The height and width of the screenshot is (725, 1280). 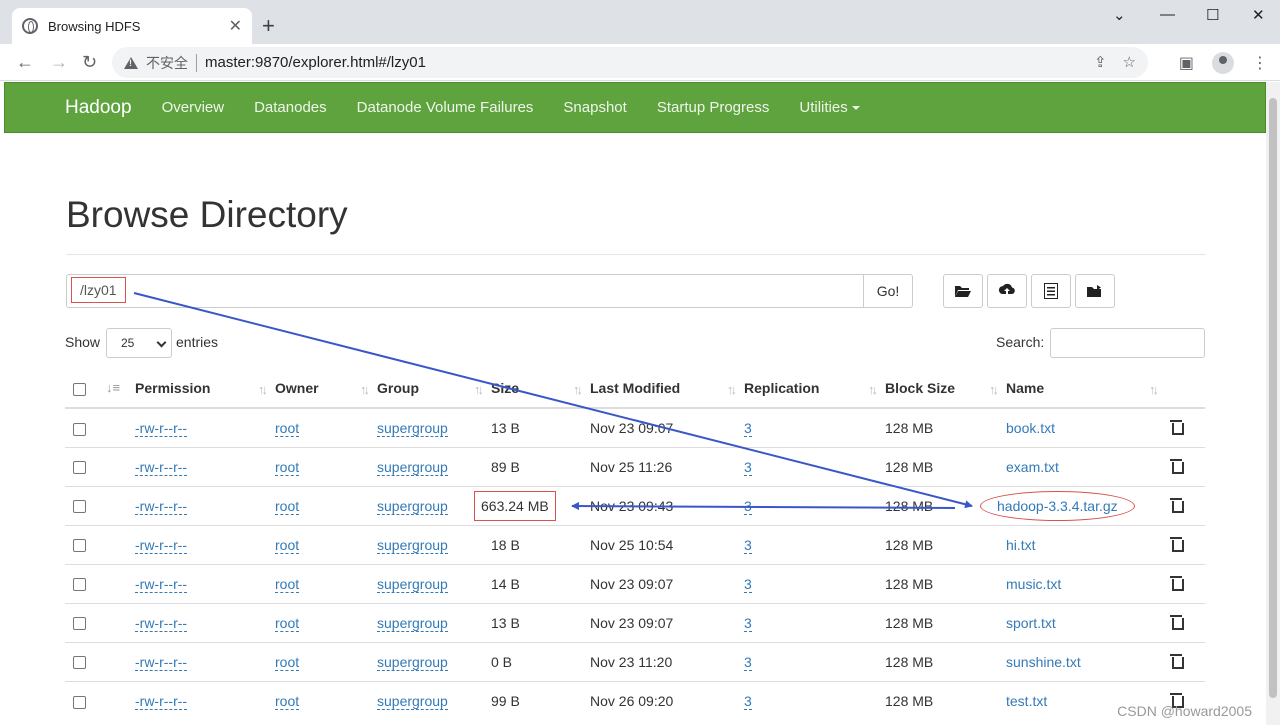 I want to click on col-replication: Replication ↑↓, so click(x=814, y=389).